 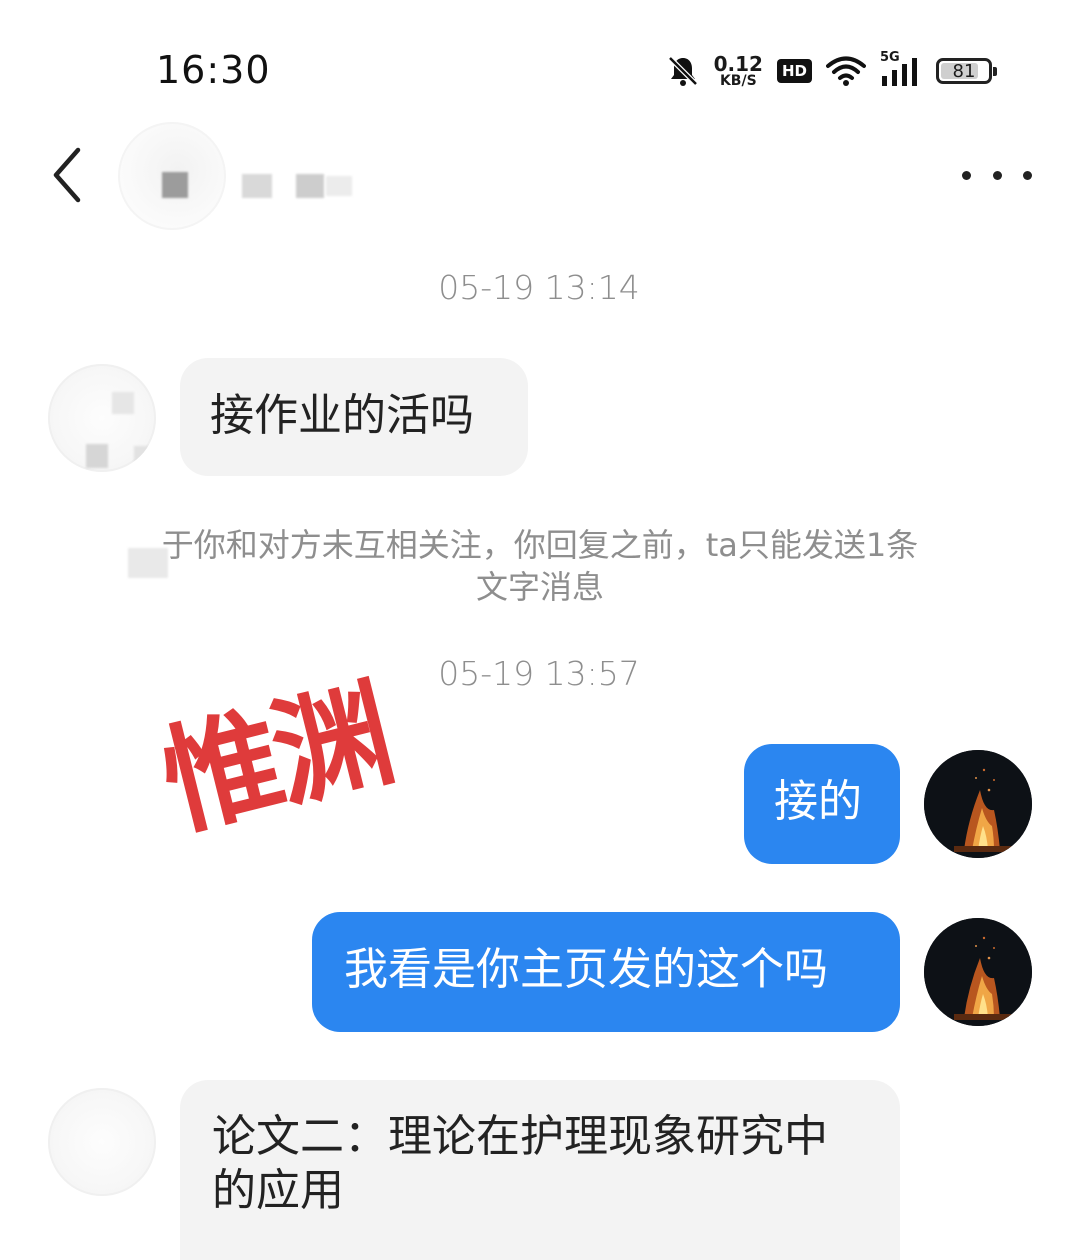 What do you see at coordinates (738, 81) in the screenshot?
I see `net-speed-unit: KB/S` at bounding box center [738, 81].